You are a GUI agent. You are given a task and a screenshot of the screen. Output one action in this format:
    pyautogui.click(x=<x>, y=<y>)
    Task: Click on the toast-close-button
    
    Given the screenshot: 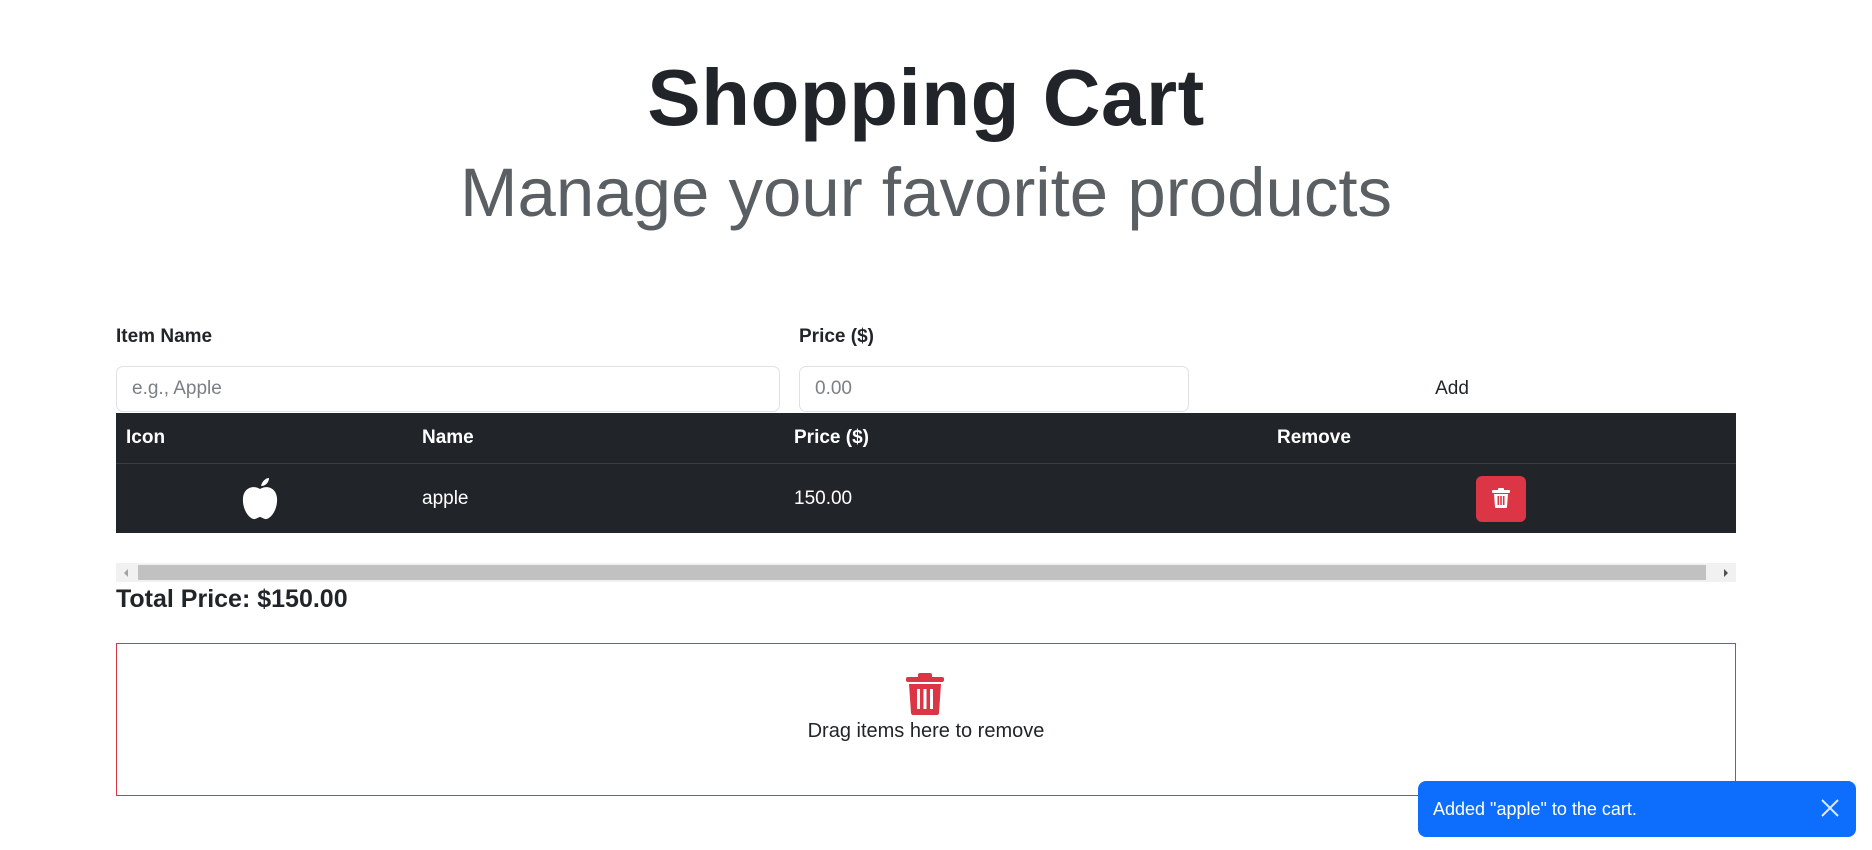 What is the action you would take?
    pyautogui.click(x=1830, y=809)
    